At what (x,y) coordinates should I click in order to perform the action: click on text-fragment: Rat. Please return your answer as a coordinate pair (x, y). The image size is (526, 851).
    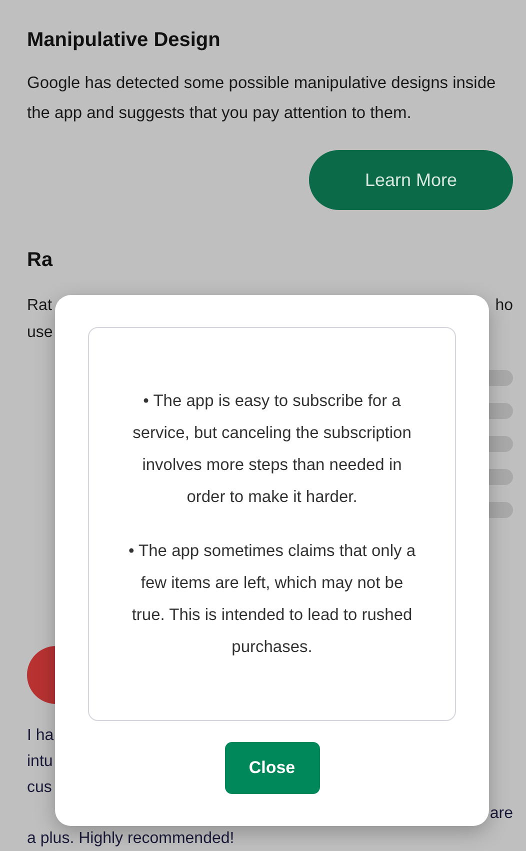
    Looking at the image, I should click on (39, 306).